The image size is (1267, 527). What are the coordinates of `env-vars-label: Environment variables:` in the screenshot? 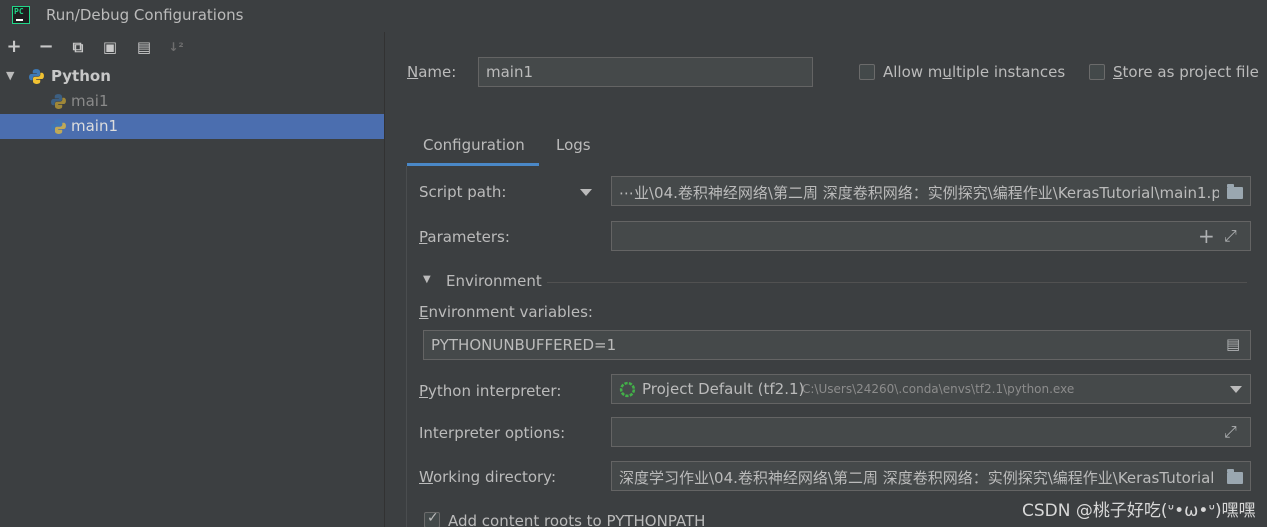 It's located at (506, 312).